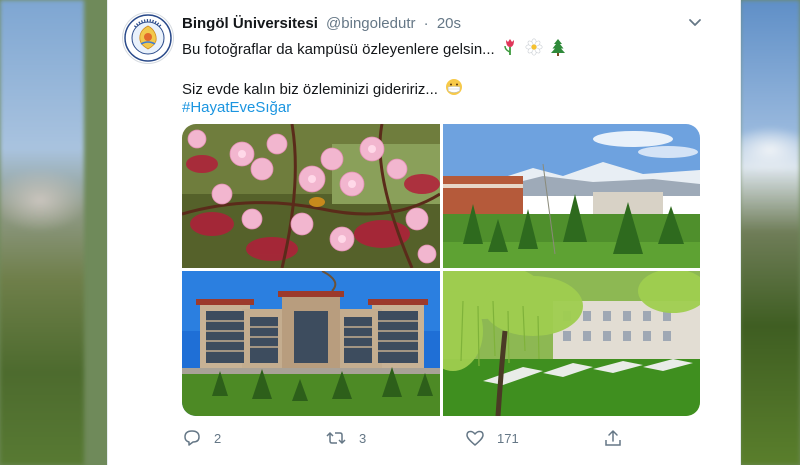  What do you see at coordinates (571, 196) in the screenshot?
I see `photo-campus-mountains` at bounding box center [571, 196].